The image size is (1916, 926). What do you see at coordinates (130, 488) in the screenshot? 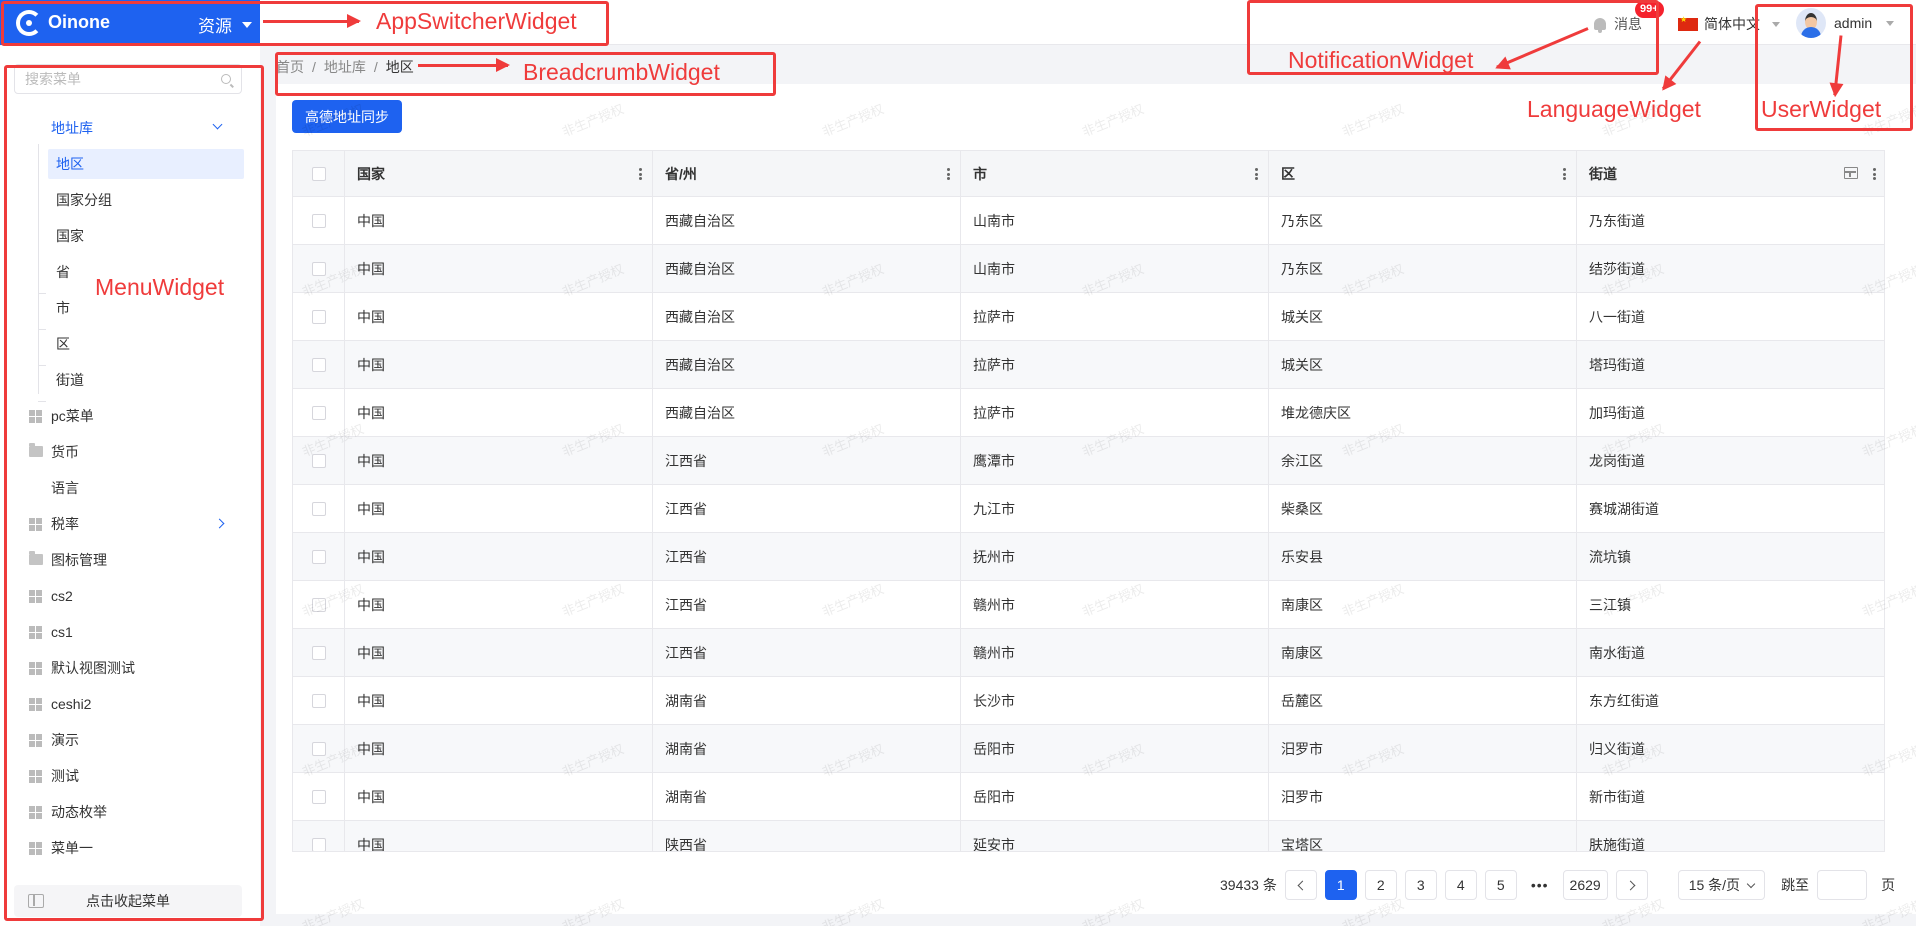
I see `menu-item-language: 语言` at bounding box center [130, 488].